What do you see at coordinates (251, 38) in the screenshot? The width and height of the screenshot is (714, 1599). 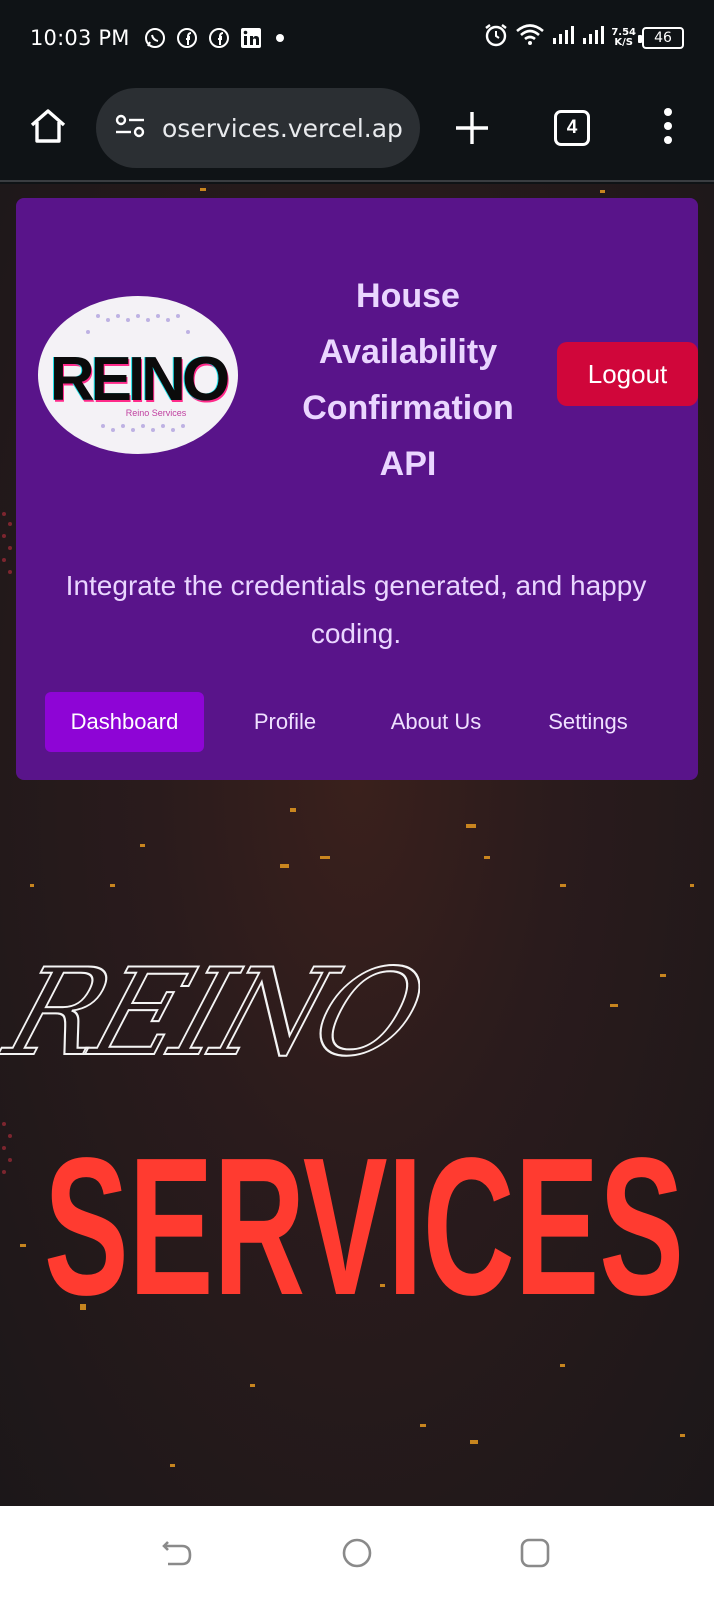 I see `linkedin-icon` at bounding box center [251, 38].